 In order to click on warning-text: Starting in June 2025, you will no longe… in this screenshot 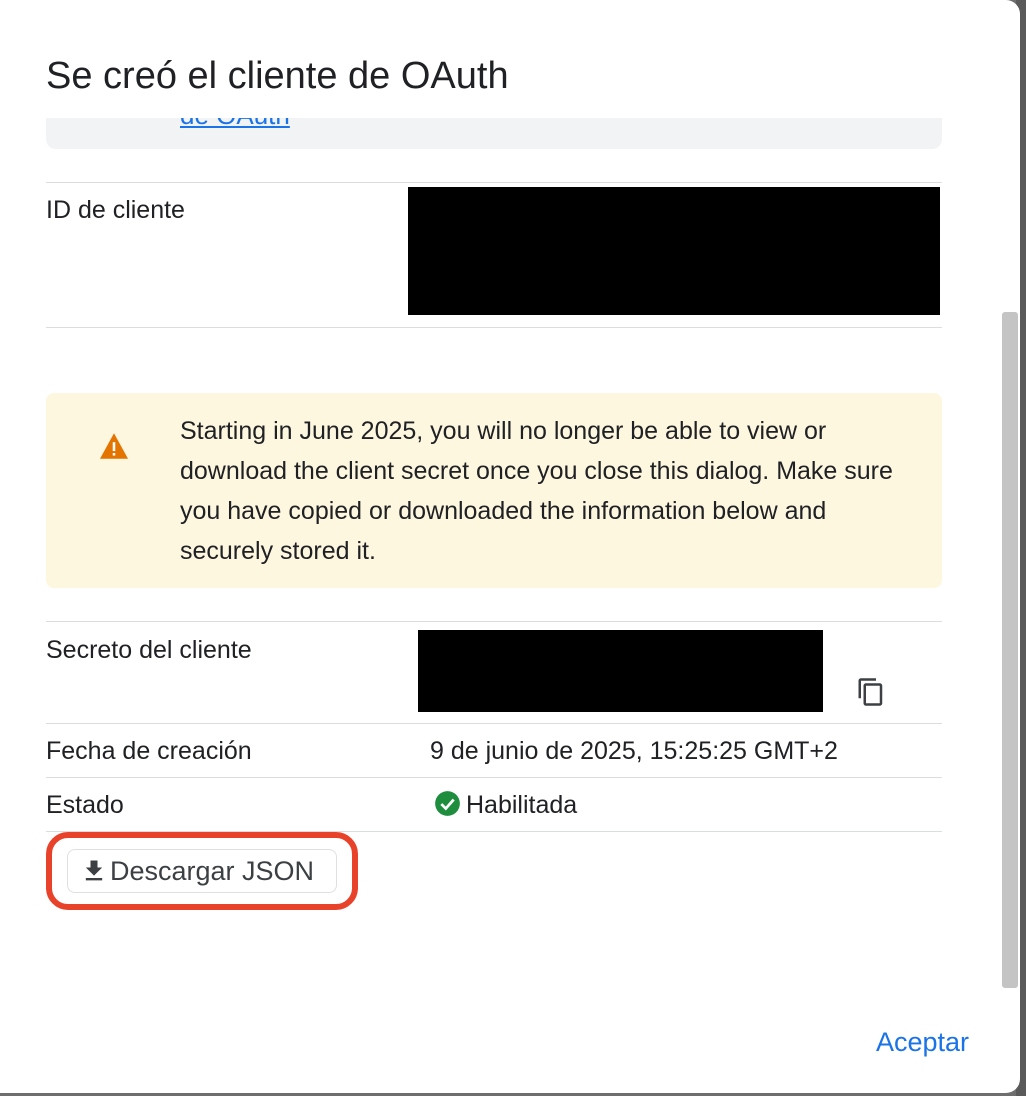, I will do `click(536, 491)`.